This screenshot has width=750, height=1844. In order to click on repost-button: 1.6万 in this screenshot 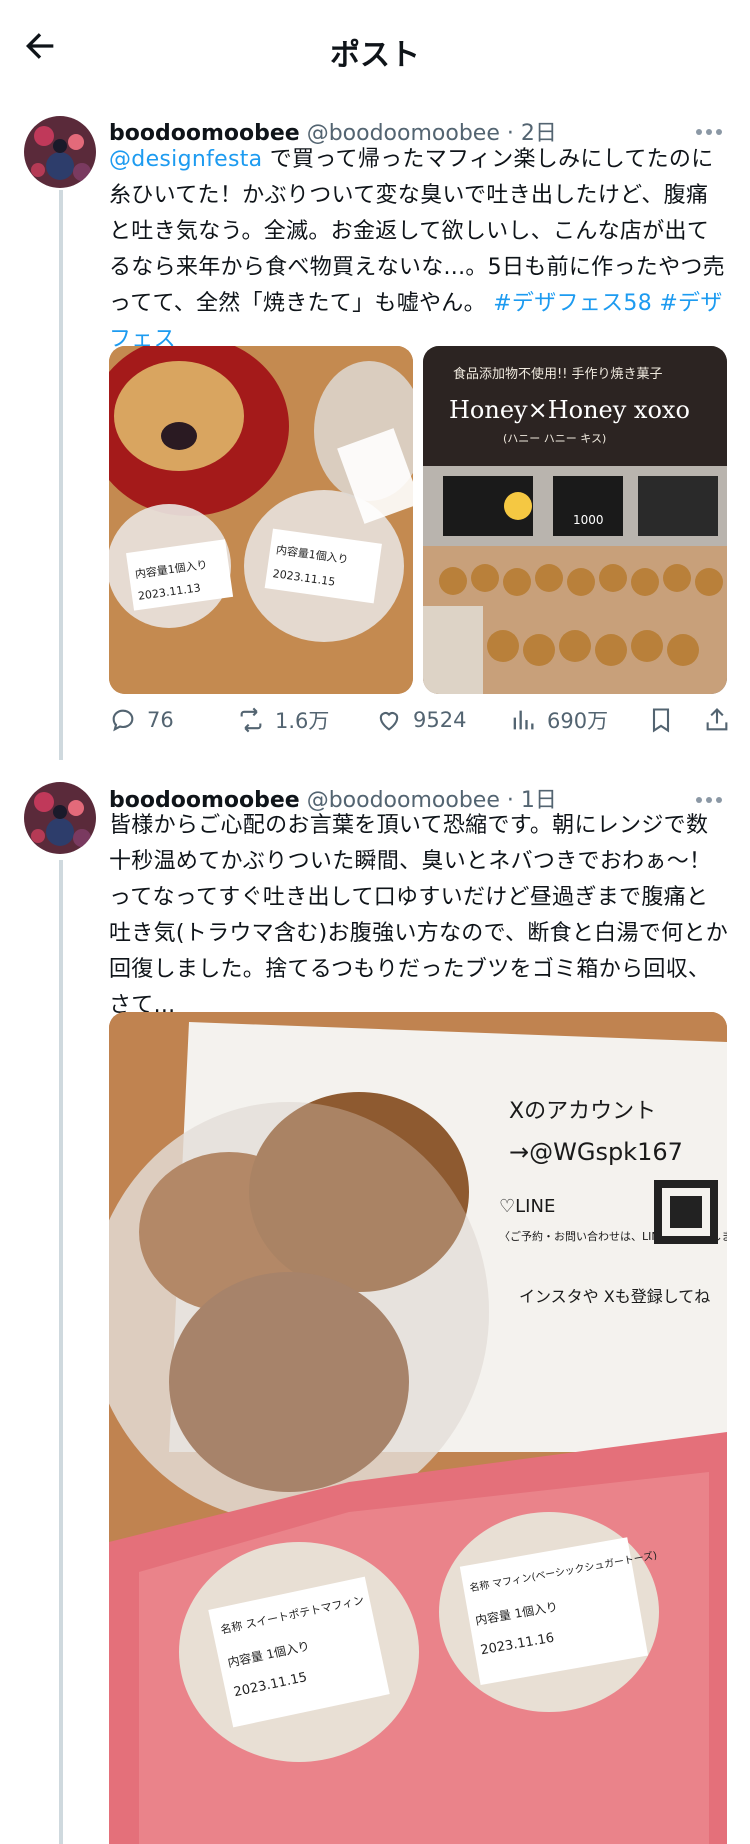, I will do `click(283, 720)`.